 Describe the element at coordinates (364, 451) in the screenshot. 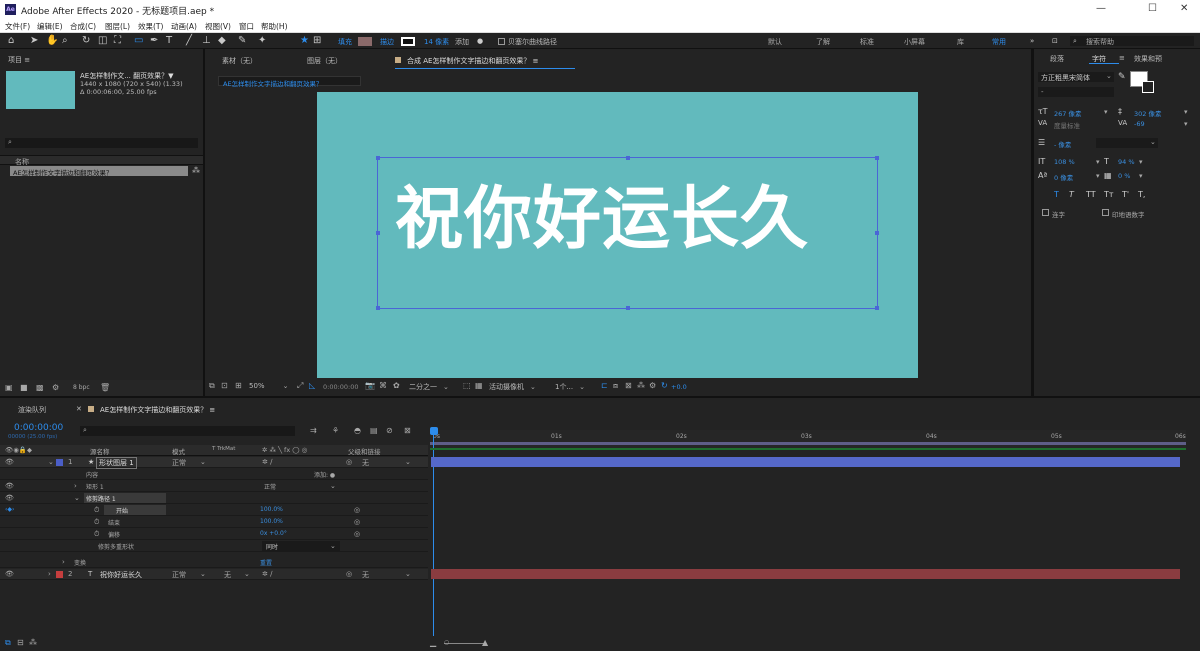

I see `parent-header: 父级和链接` at that location.